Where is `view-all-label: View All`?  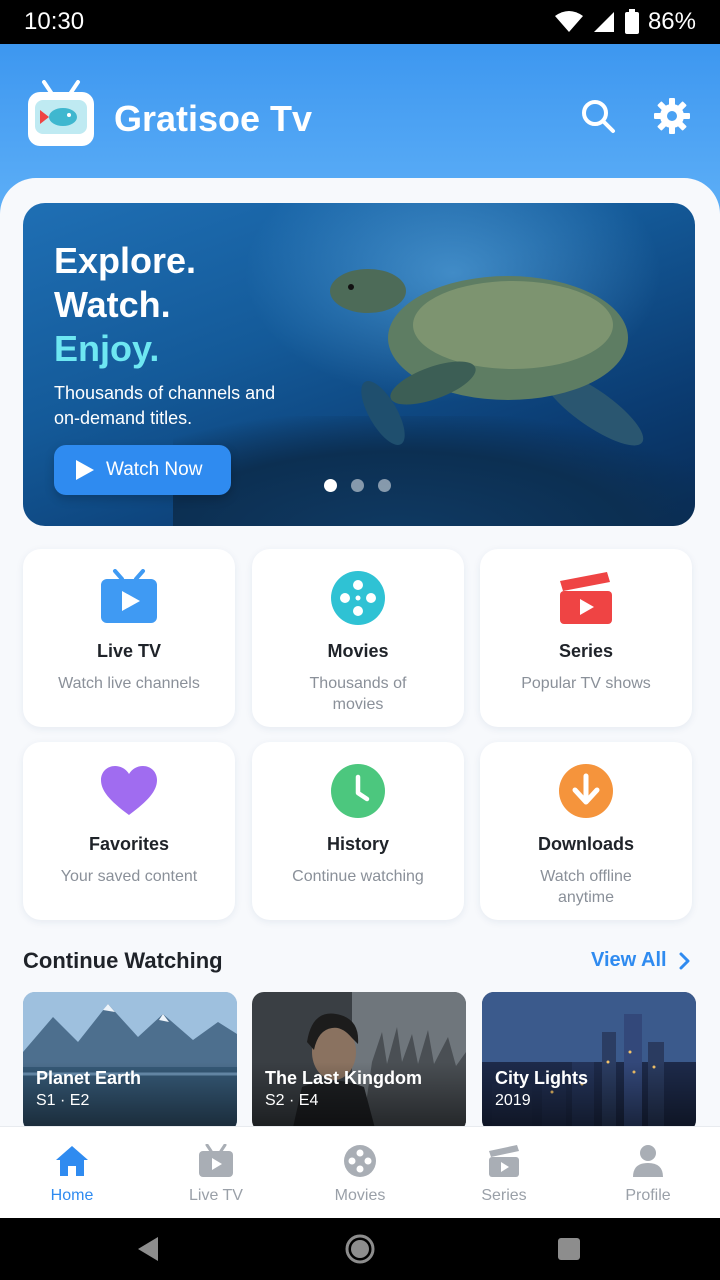
view-all-label: View All is located at coordinates (629, 960).